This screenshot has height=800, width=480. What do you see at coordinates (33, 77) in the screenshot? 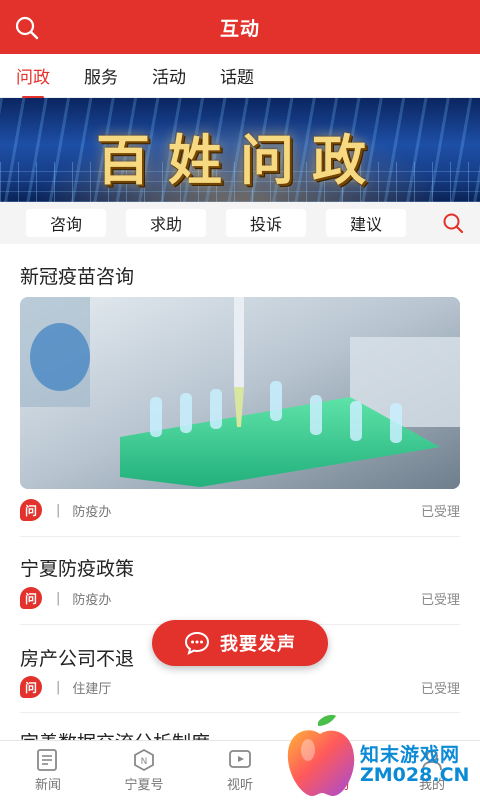
I see `tab-wenzheng: 问政` at bounding box center [33, 77].